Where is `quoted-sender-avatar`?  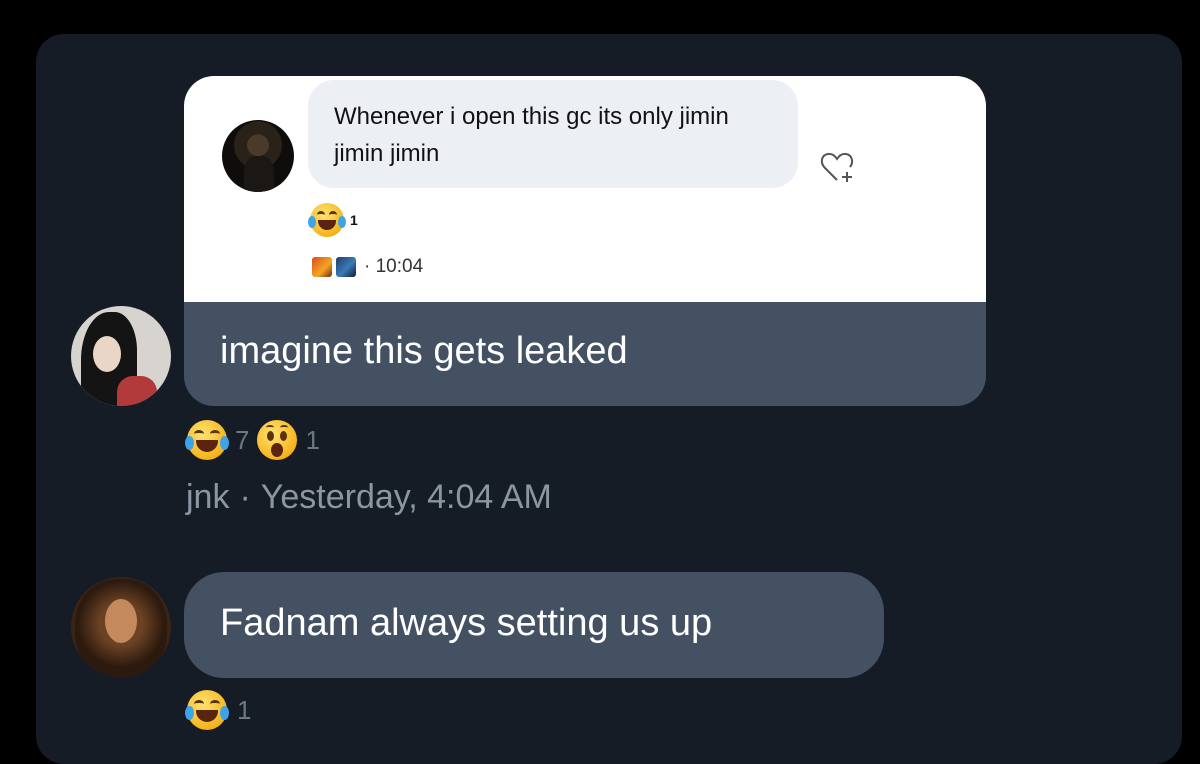 quoted-sender-avatar is located at coordinates (258, 156).